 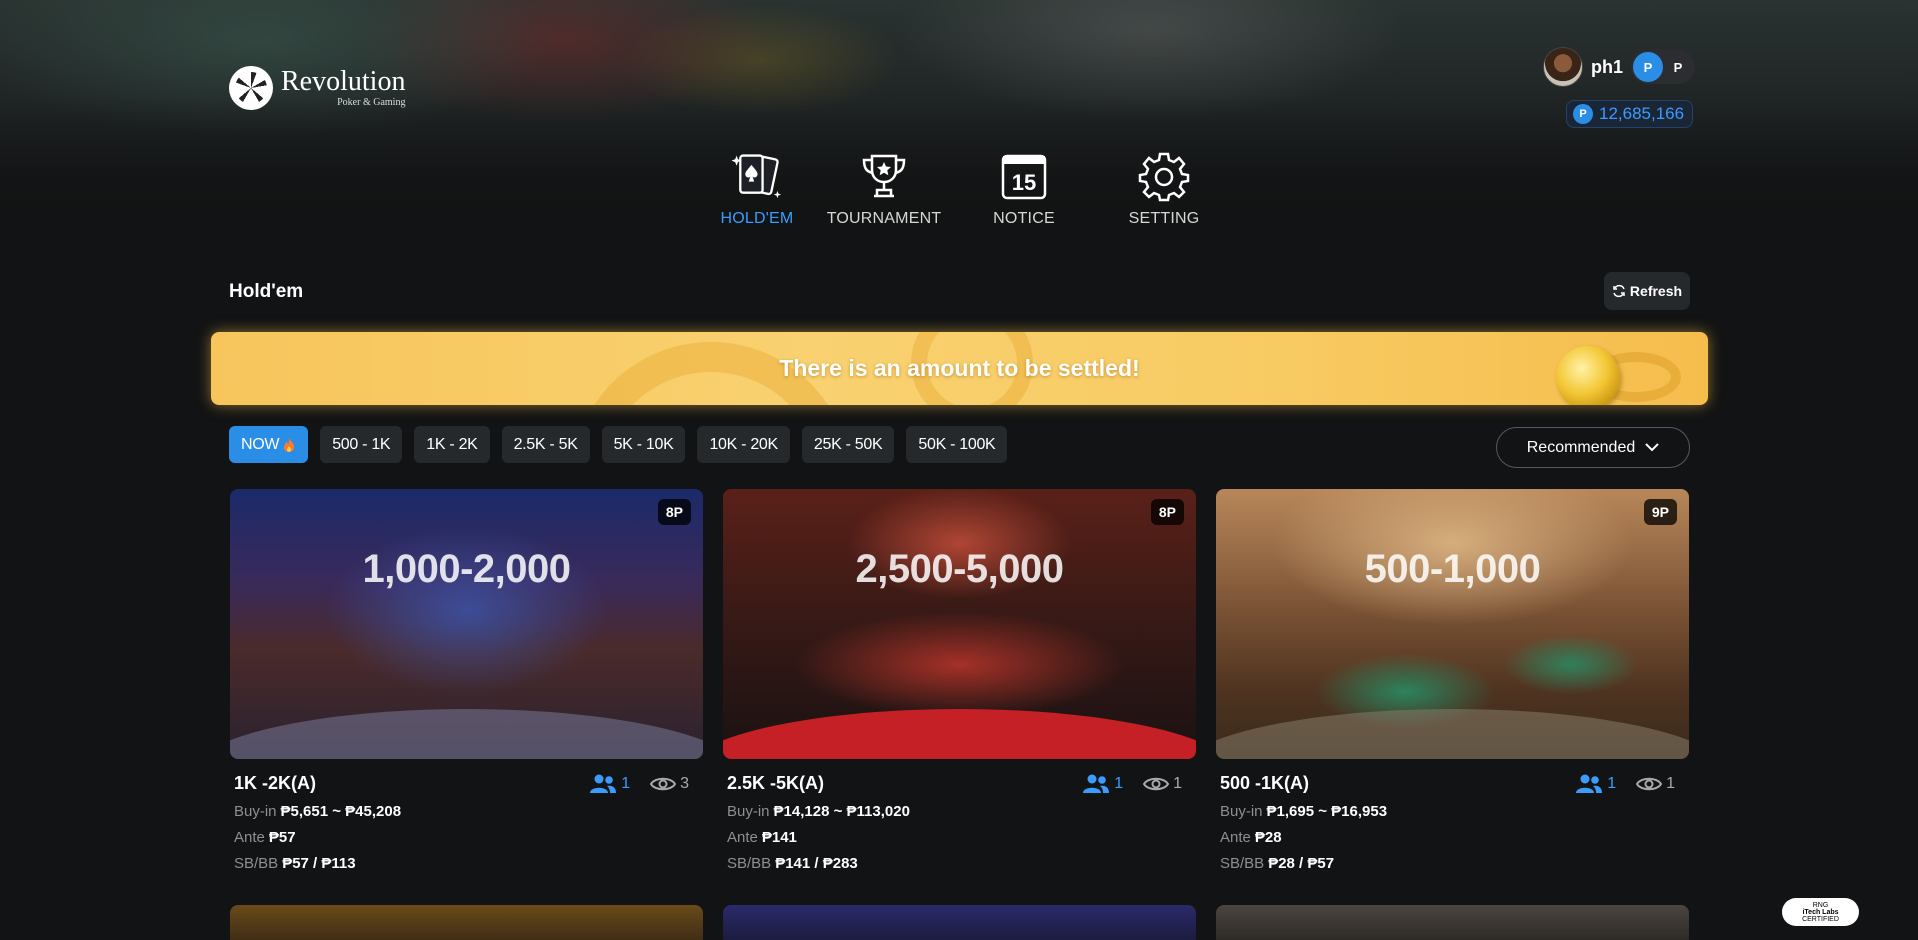 What do you see at coordinates (1277, 863) in the screenshot?
I see `blinds-row: SB/BB ₱28 / ₱57` at bounding box center [1277, 863].